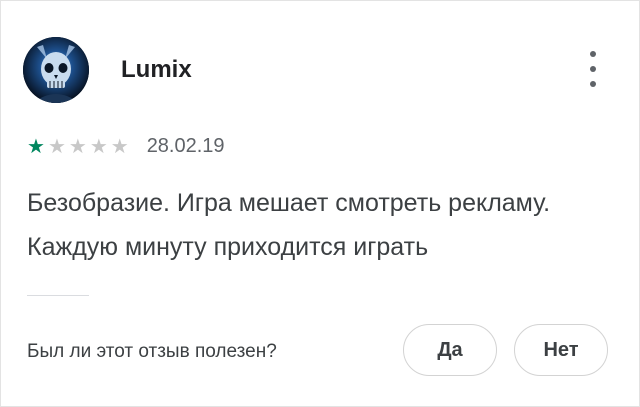 The height and width of the screenshot is (407, 640). Describe the element at coordinates (58, 295) in the screenshot. I see `divider` at that location.